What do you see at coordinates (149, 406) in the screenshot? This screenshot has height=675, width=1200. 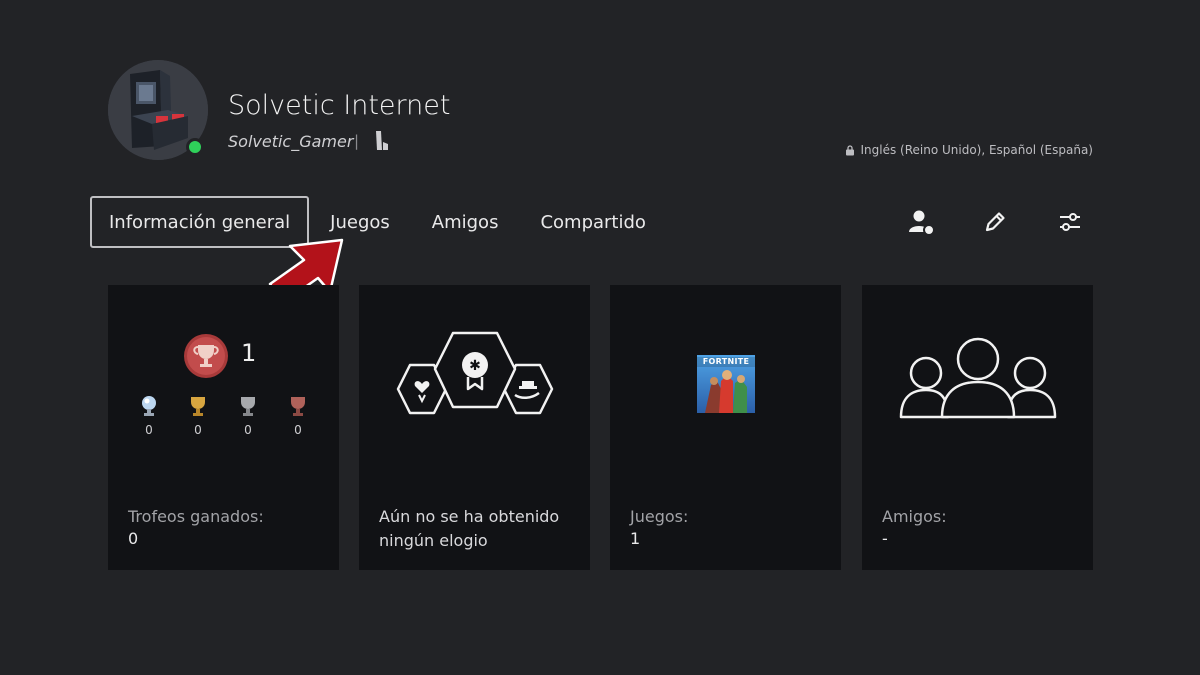 I see `platinum-trophy-icon` at bounding box center [149, 406].